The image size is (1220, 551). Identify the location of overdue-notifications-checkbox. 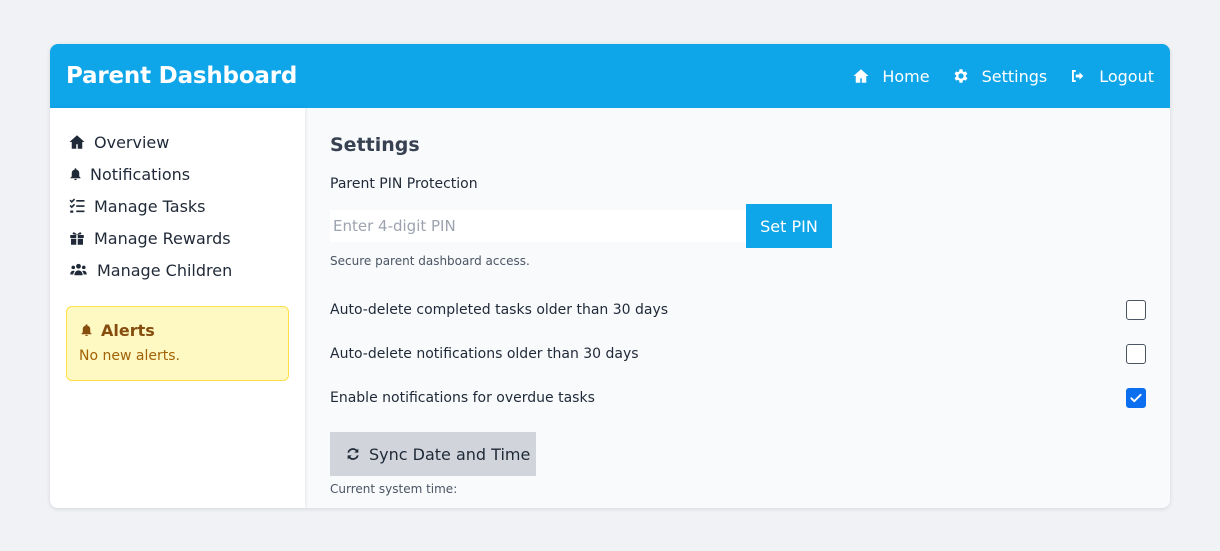
(1136, 398).